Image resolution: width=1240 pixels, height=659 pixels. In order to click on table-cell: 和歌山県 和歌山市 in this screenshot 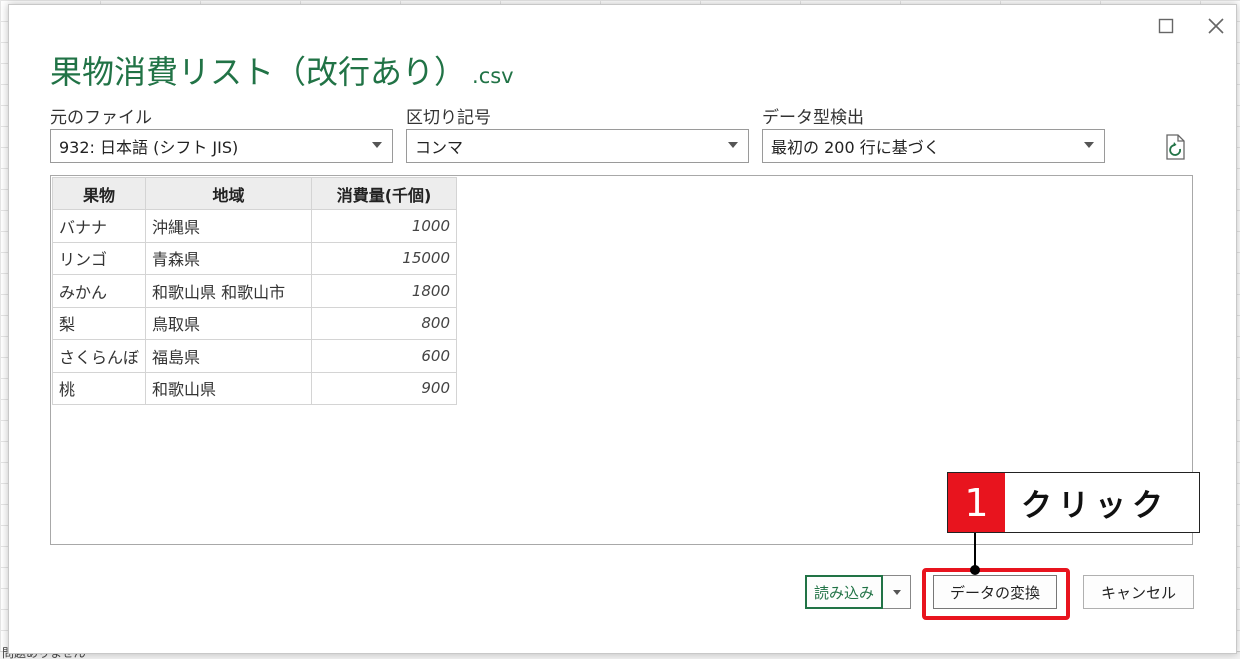, I will do `click(229, 291)`.